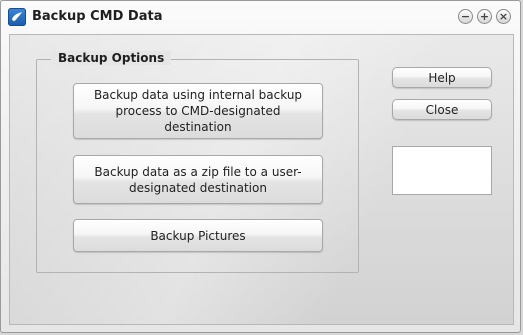 Image resolution: width=523 pixels, height=335 pixels. Describe the element at coordinates (198, 235) in the screenshot. I see `backup-pictures-button: Backup Pictures` at that location.